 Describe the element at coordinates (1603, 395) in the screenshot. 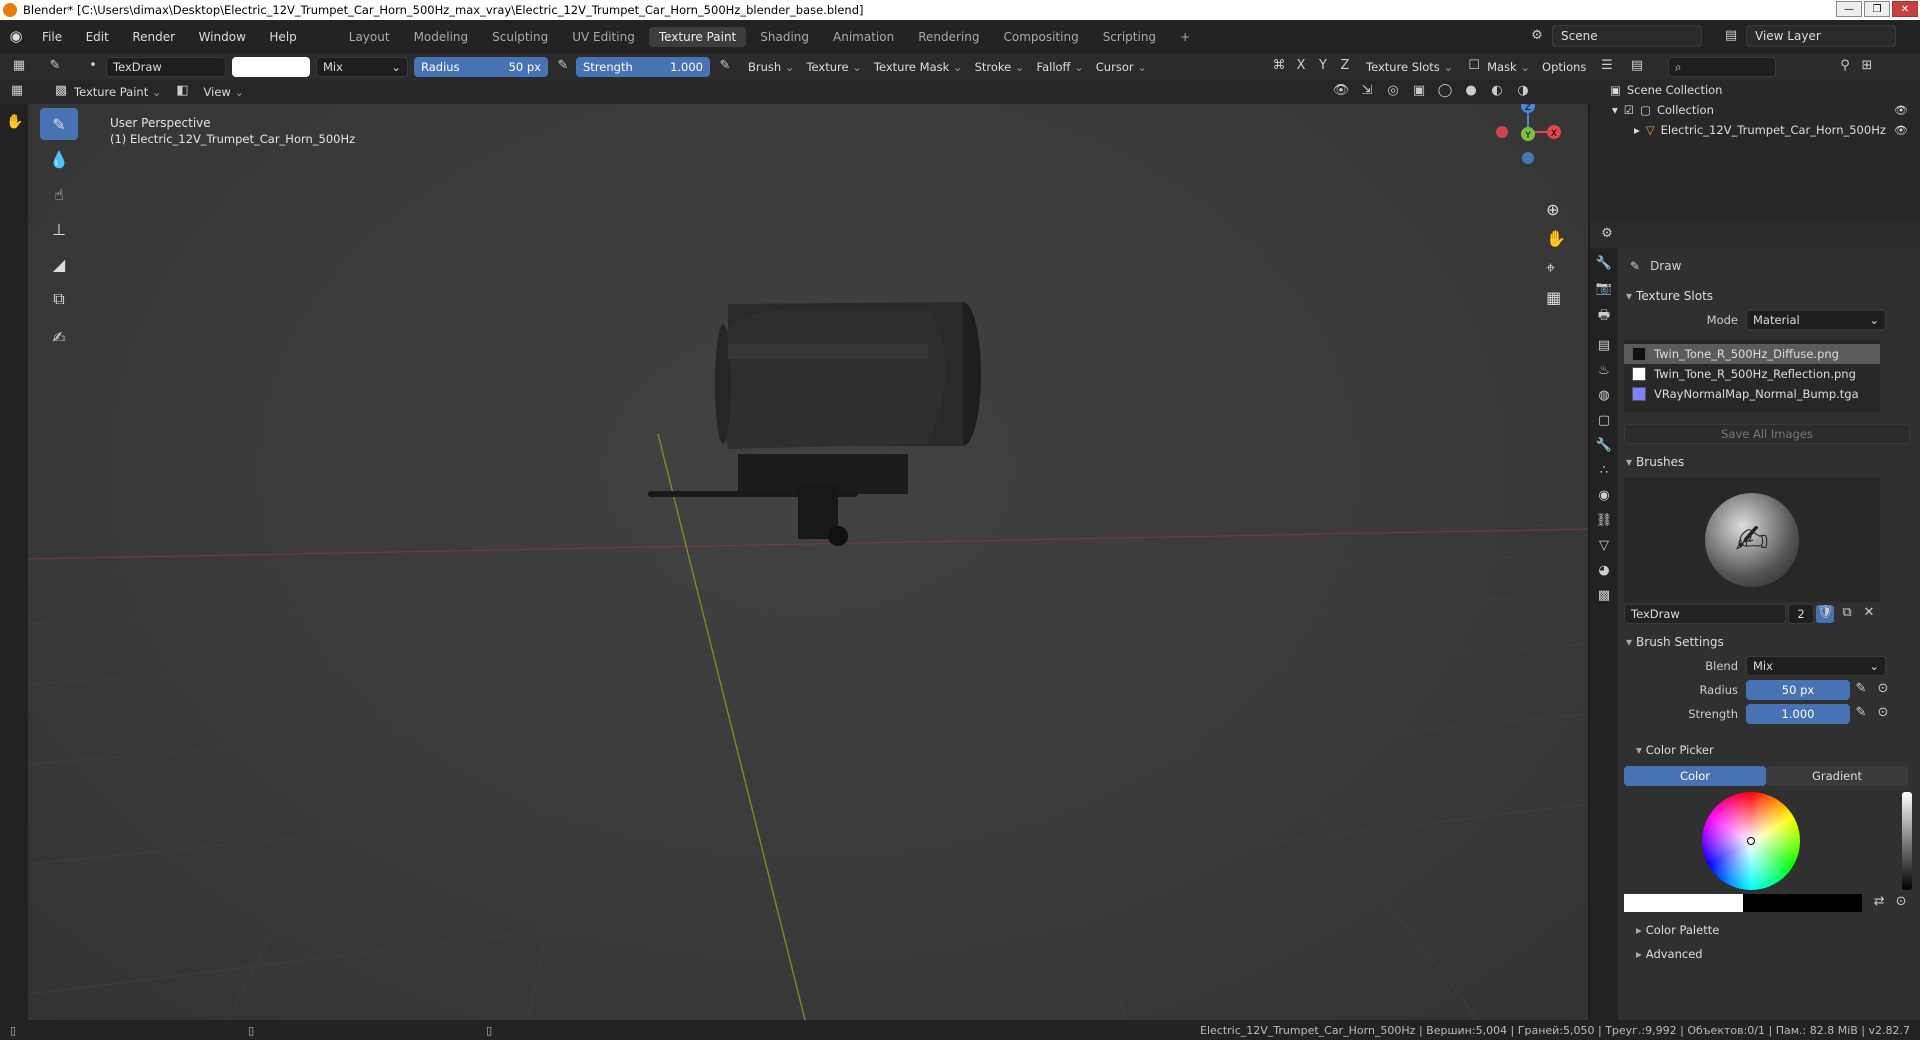

I see `world-tab-icon: ◍` at that location.